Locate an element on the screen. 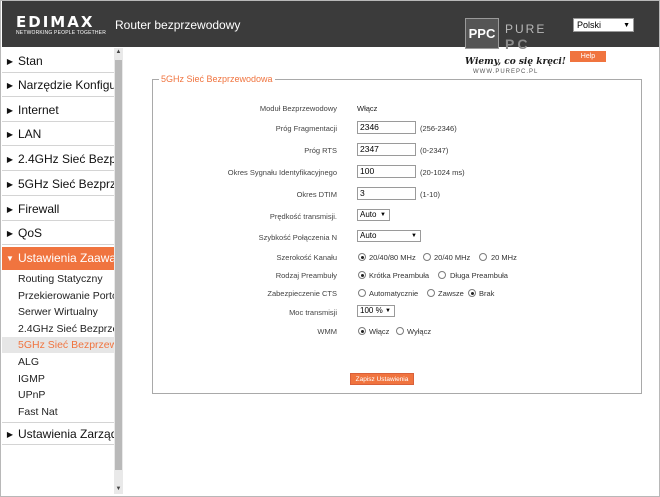 The image size is (660, 497). rts-threshold-input: 2347 is located at coordinates (386, 149).